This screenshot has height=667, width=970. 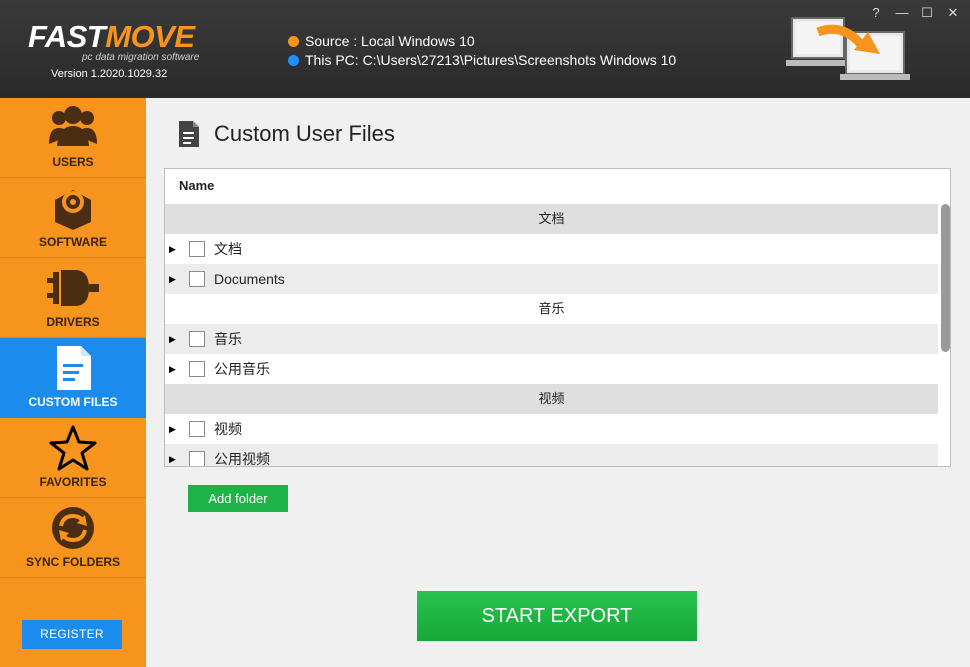 What do you see at coordinates (293, 41) in the screenshot?
I see `source-dot-icon` at bounding box center [293, 41].